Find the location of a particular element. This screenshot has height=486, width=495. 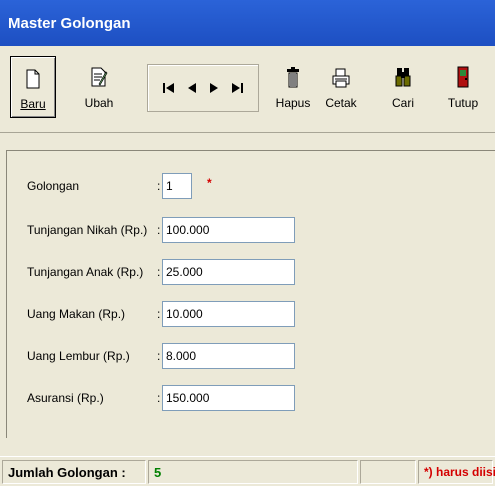

tunjangan-anak-row: Tunjangan Anak (Rp.) : 25.000 is located at coordinates (247, 272).